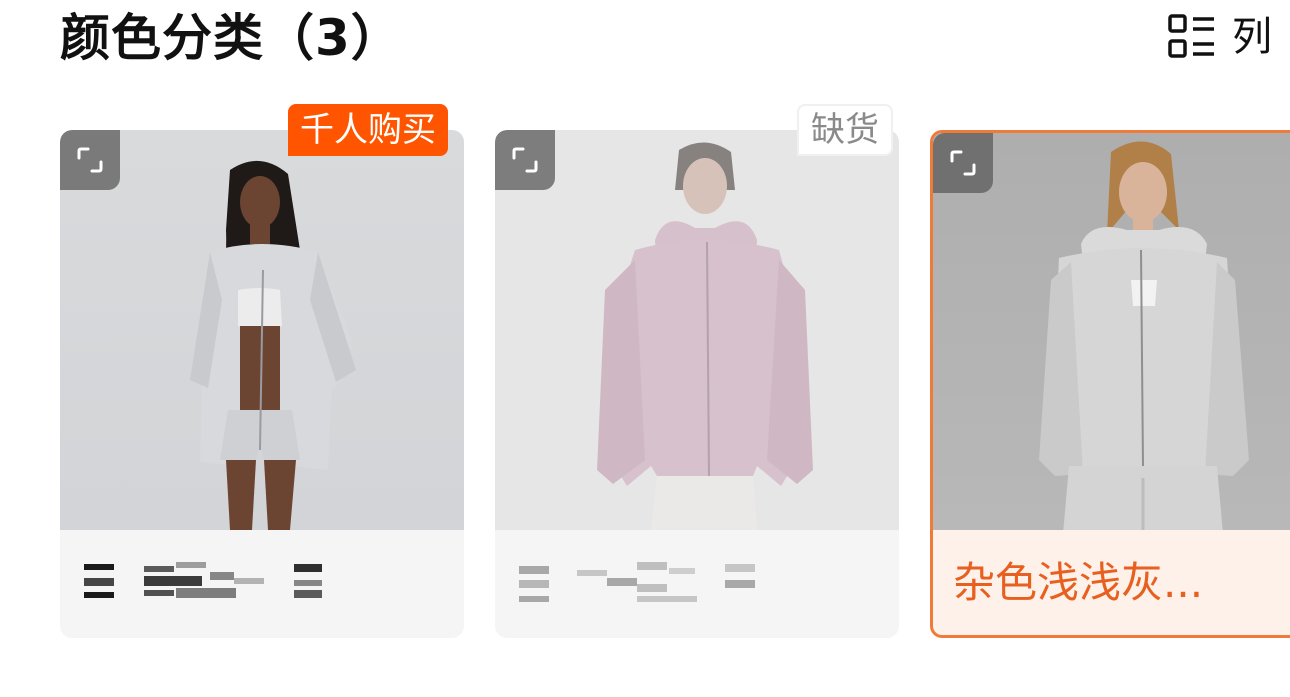 The image size is (1290, 697). I want to click on popularity-badge: 千人购买, so click(368, 130).